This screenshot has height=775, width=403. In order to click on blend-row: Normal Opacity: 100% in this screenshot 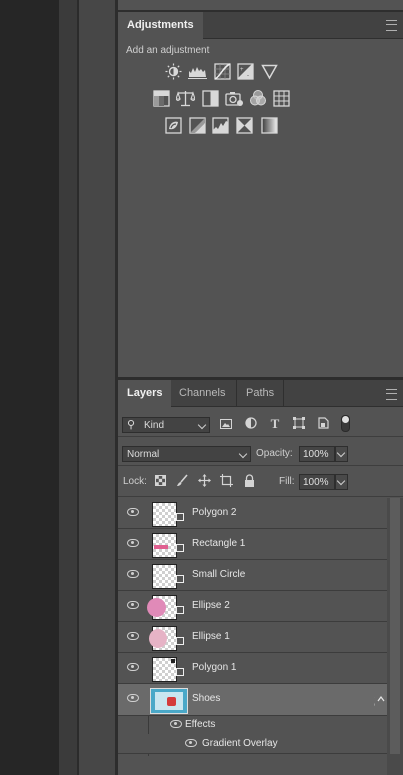, I will do `click(260, 451)`.